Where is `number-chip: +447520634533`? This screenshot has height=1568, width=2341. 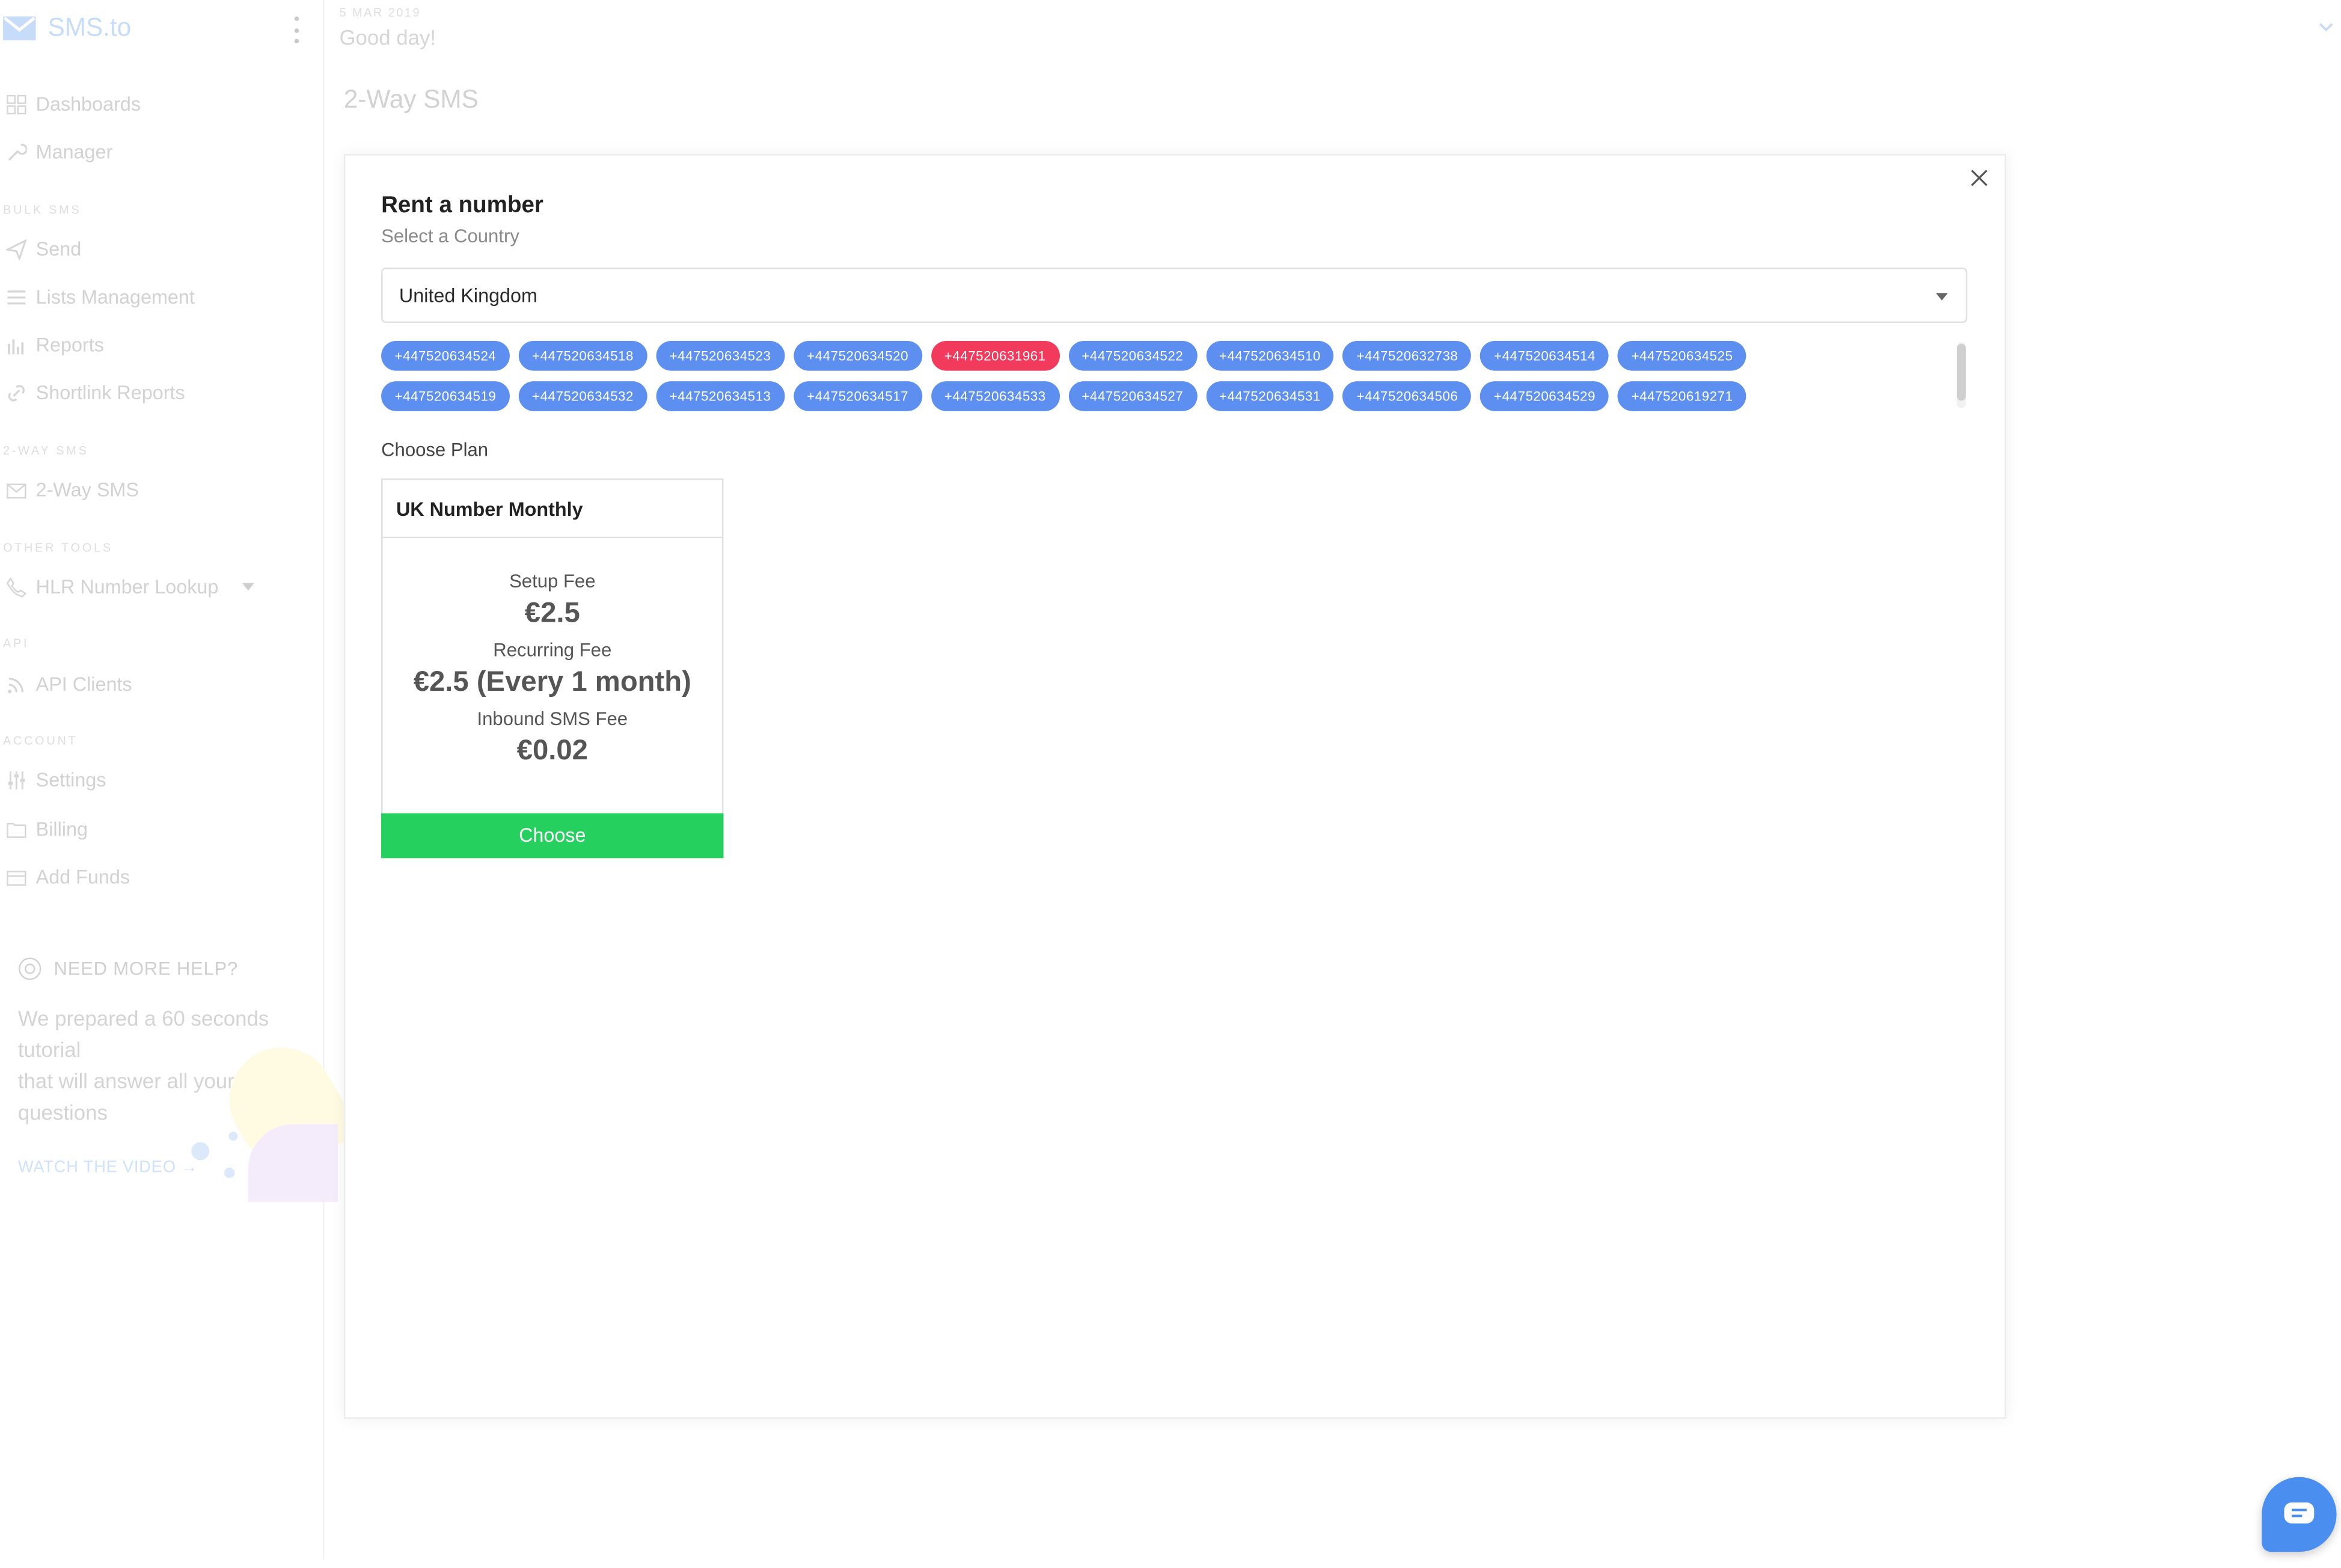 number-chip: +447520634533 is located at coordinates (995, 396).